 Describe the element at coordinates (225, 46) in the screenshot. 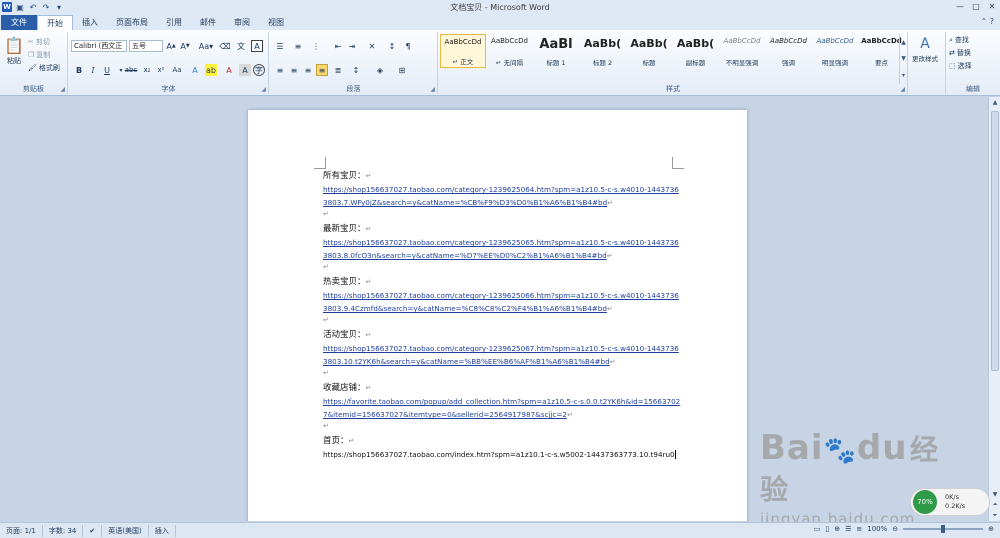

I see `clear-formatting-icon: ⌫` at that location.